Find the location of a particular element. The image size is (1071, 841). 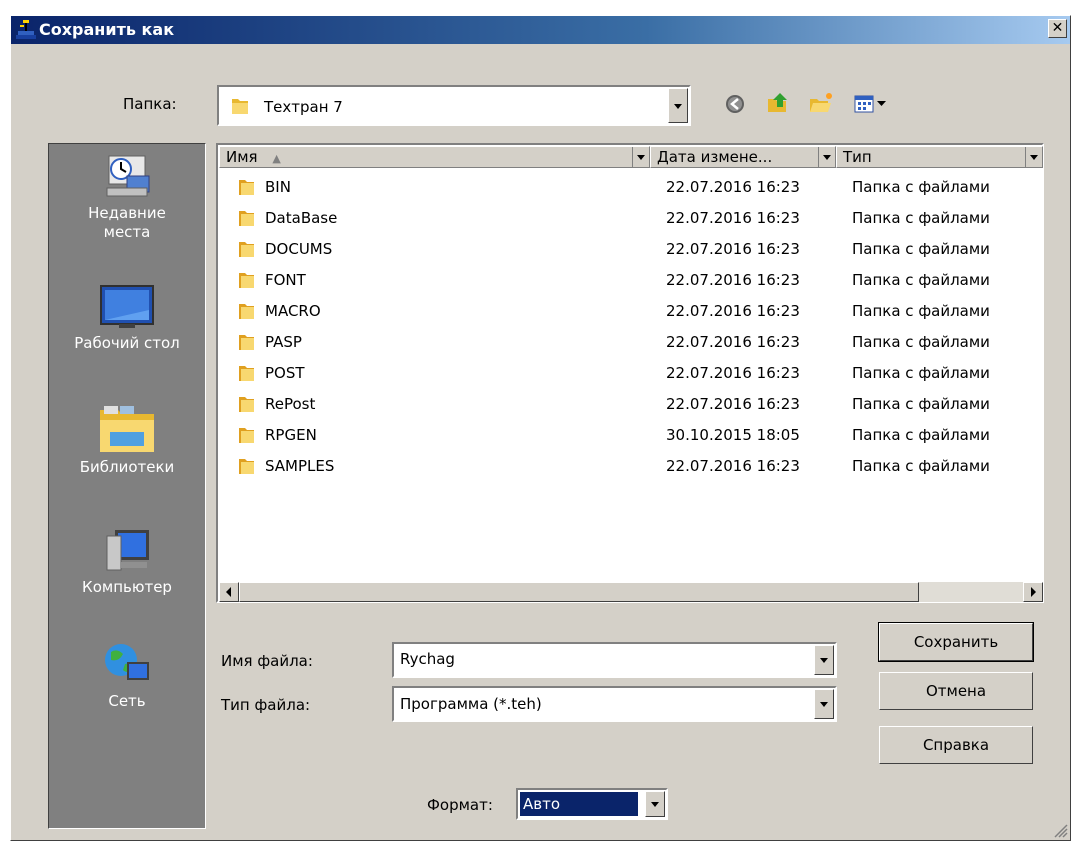

column-type-label: Тип is located at coordinates (857, 157).